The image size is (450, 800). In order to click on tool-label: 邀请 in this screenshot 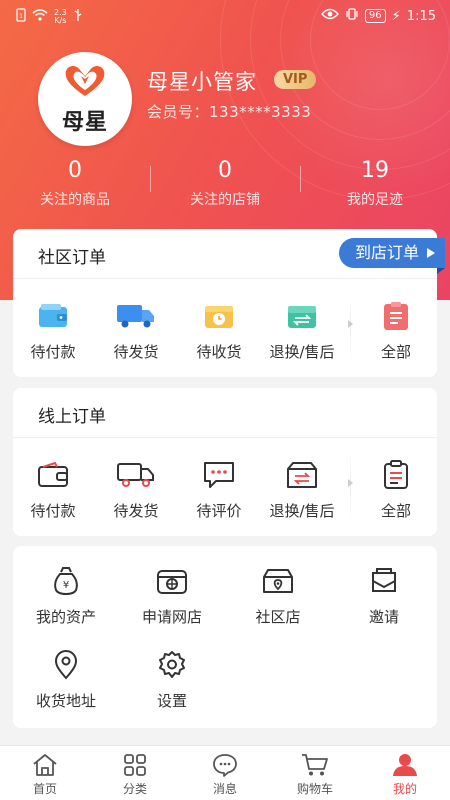, I will do `click(383, 617)`.